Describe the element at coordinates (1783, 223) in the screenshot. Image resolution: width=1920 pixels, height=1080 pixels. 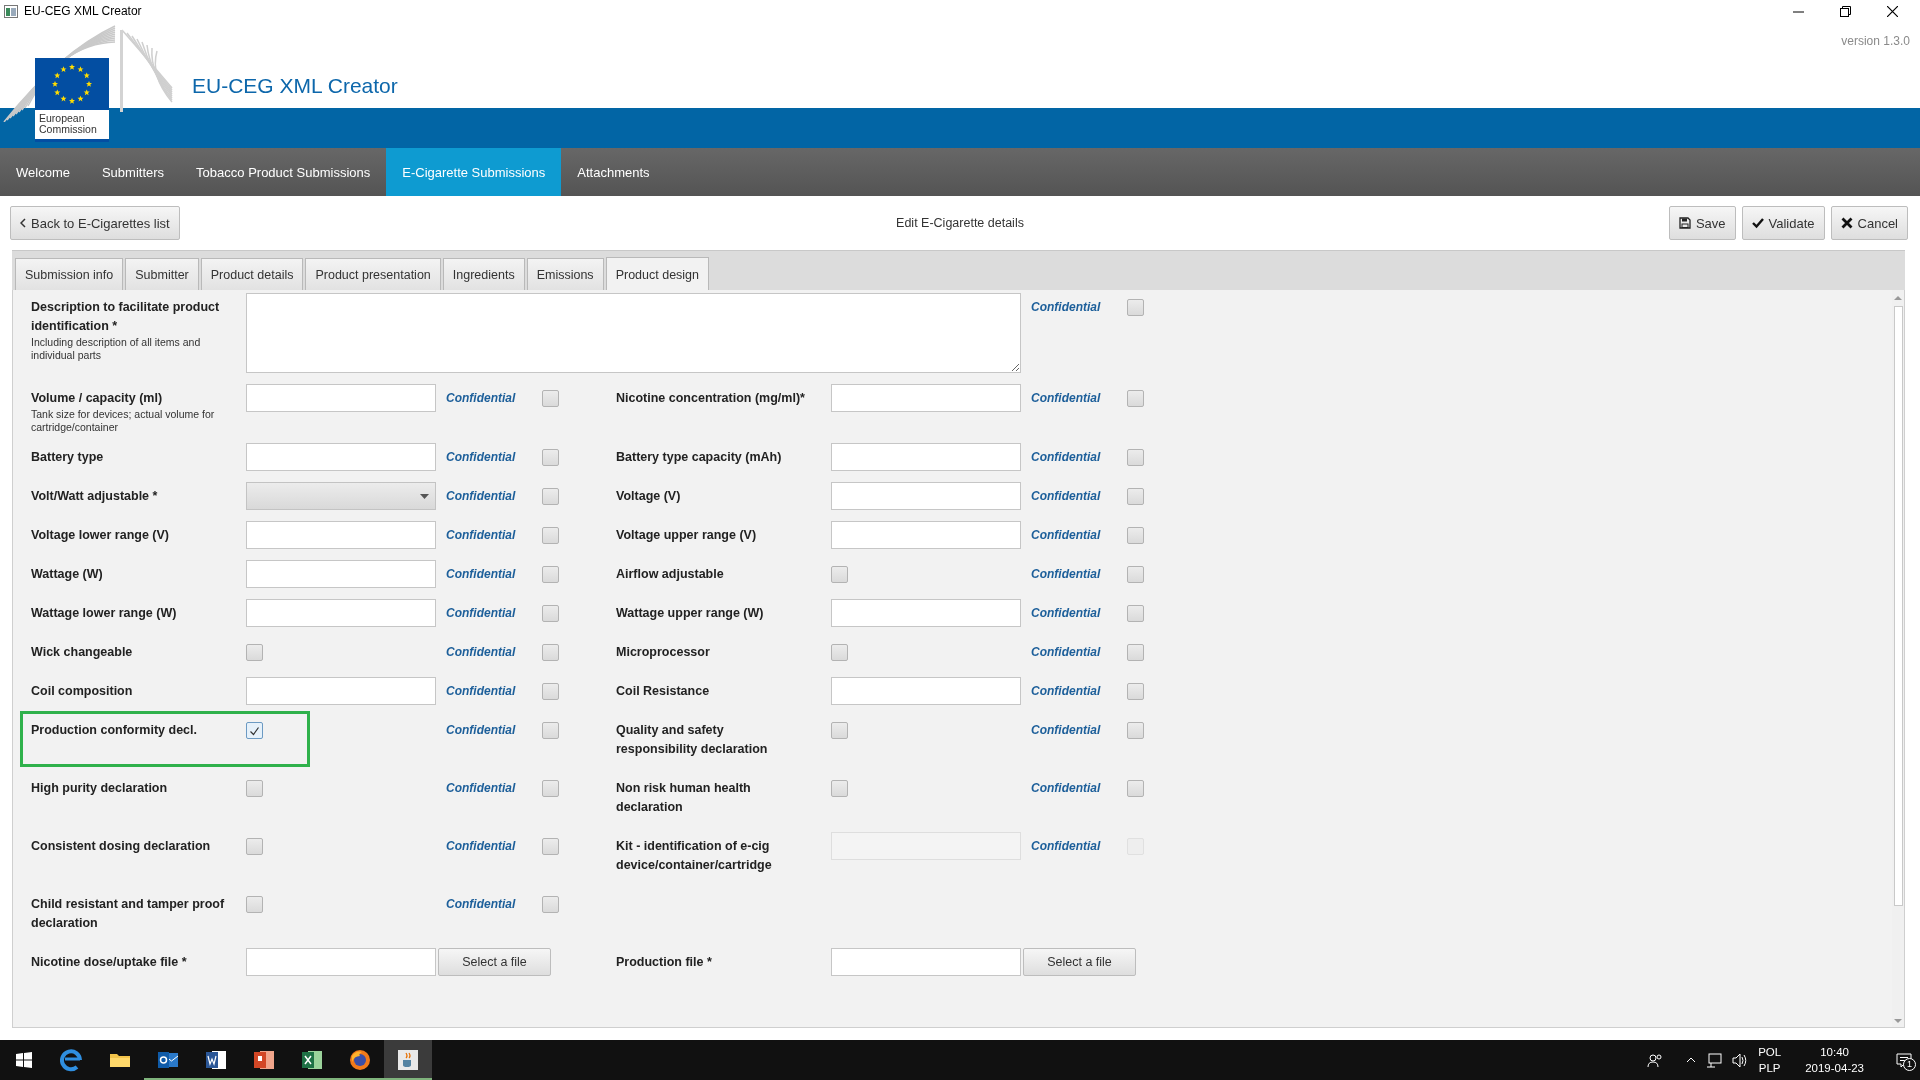
I see `validate-button: Validate` at that location.